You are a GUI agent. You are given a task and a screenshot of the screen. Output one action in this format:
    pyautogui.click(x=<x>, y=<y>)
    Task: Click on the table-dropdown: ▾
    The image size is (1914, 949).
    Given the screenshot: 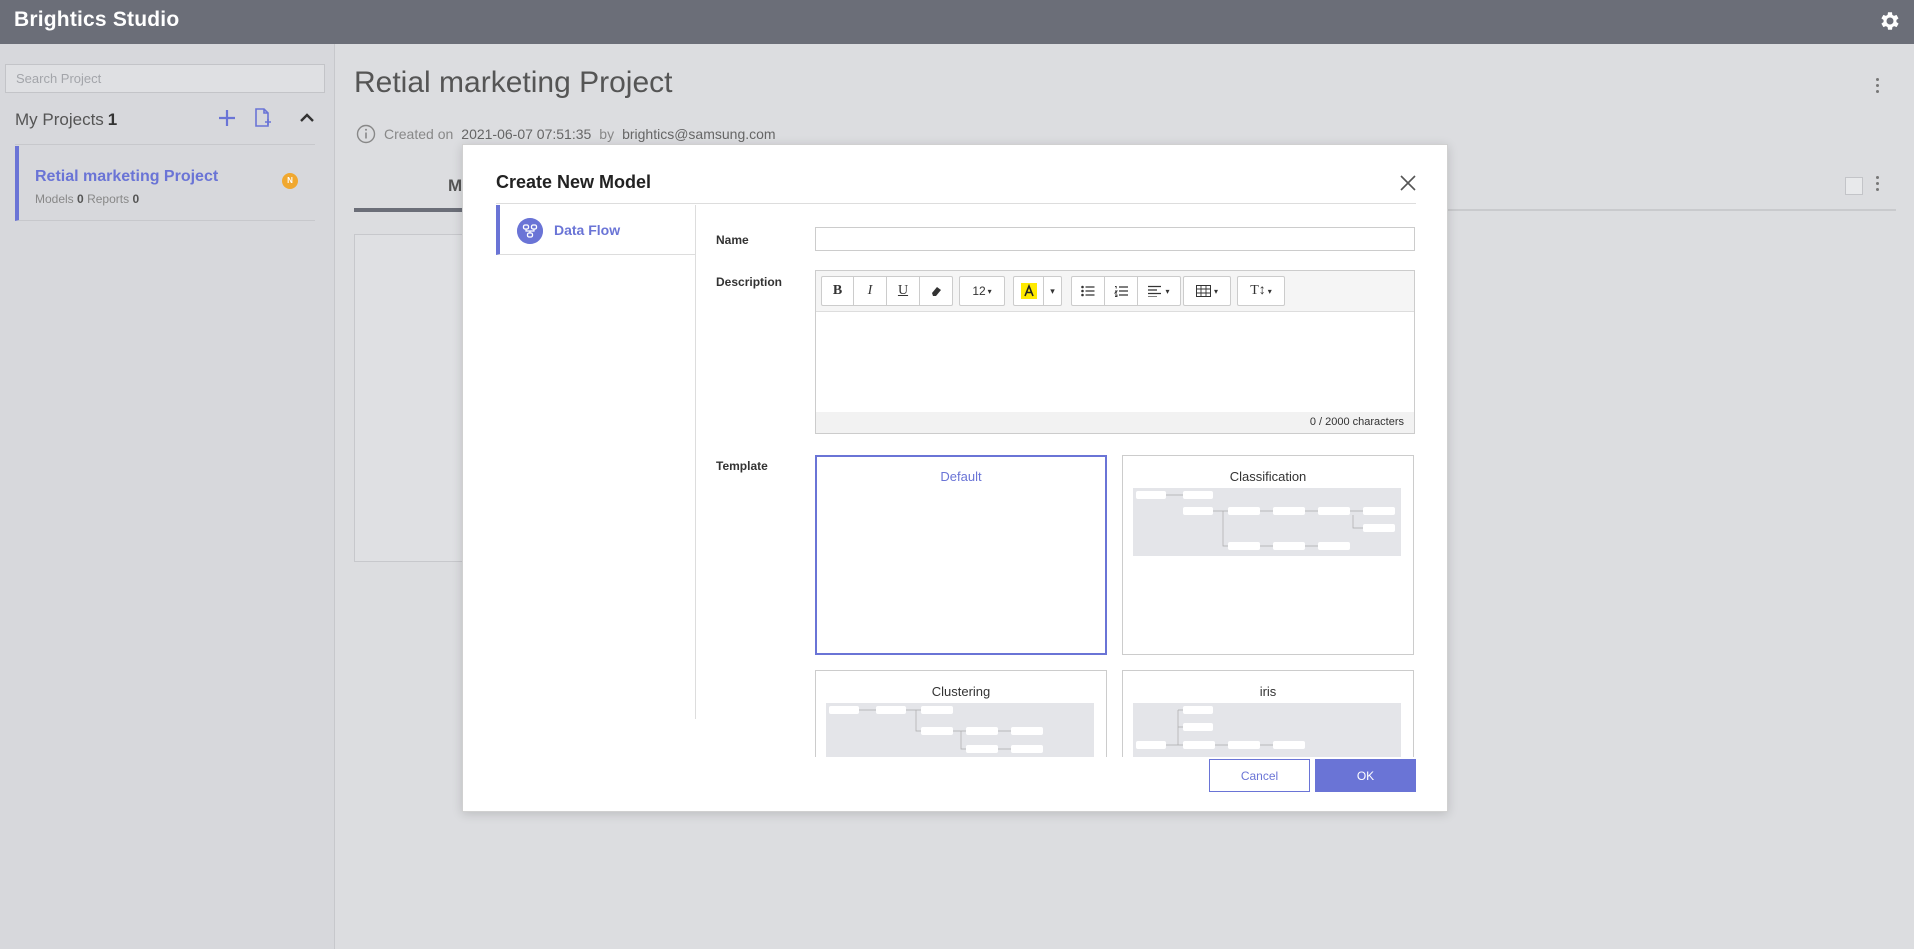 What is the action you would take?
    pyautogui.click(x=1207, y=291)
    